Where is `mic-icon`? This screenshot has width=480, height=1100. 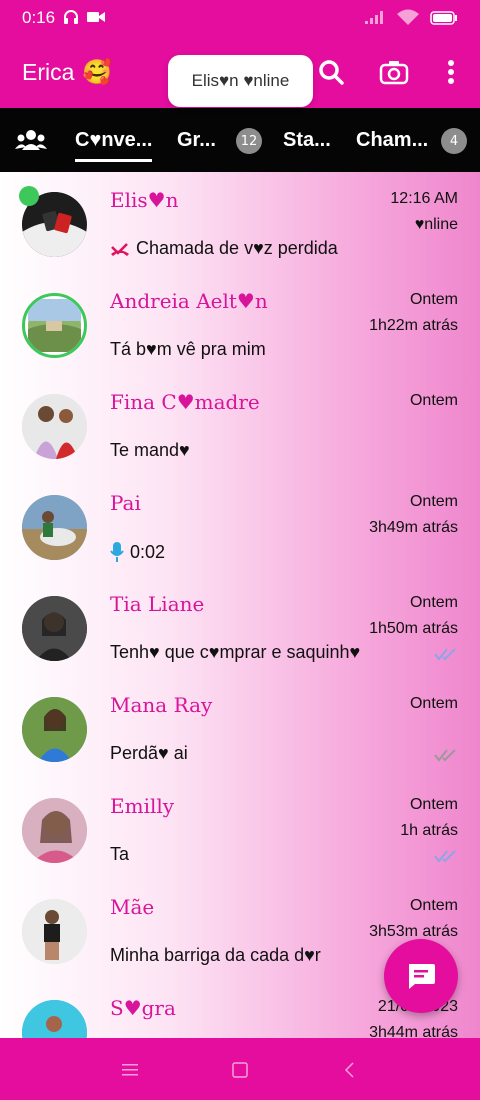 mic-icon is located at coordinates (117, 552).